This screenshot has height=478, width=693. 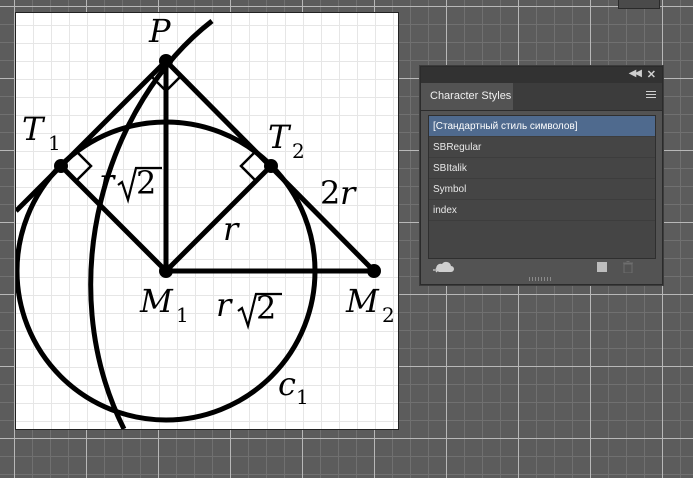 What do you see at coordinates (54, 143) in the screenshot?
I see `label-t1-sub: 1` at bounding box center [54, 143].